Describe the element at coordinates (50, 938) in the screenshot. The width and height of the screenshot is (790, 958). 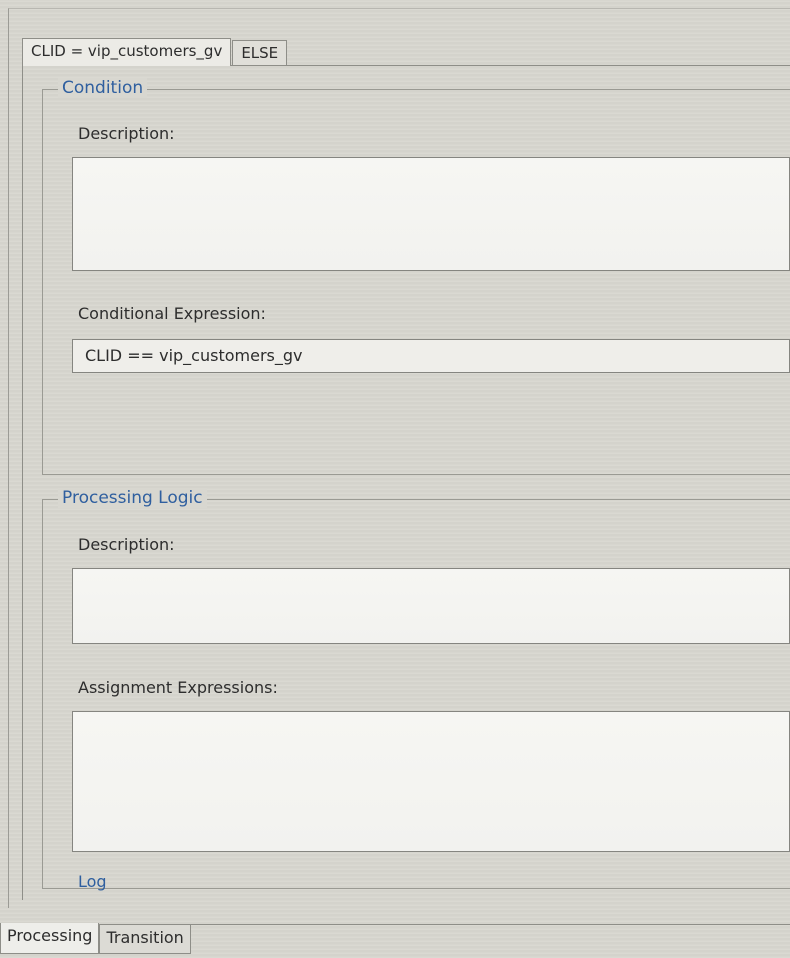
I see `tab-processing: Processing` at that location.